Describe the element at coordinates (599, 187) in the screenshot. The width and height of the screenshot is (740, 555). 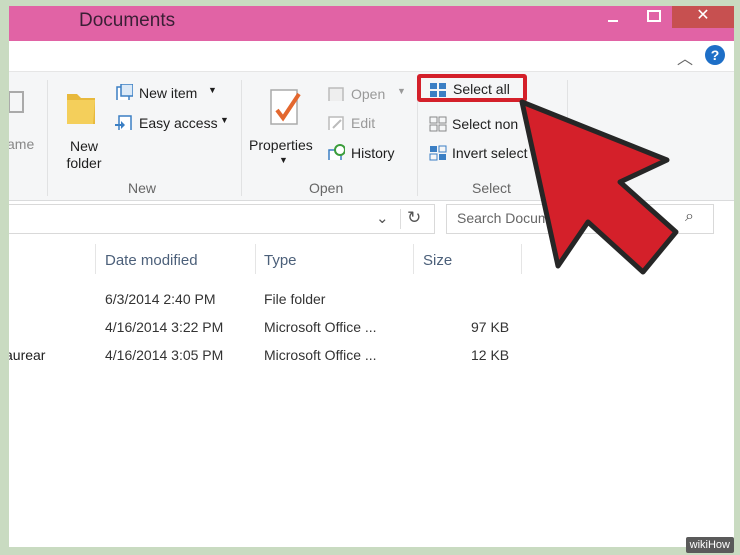
I see `pointer-arrow-icon` at that location.